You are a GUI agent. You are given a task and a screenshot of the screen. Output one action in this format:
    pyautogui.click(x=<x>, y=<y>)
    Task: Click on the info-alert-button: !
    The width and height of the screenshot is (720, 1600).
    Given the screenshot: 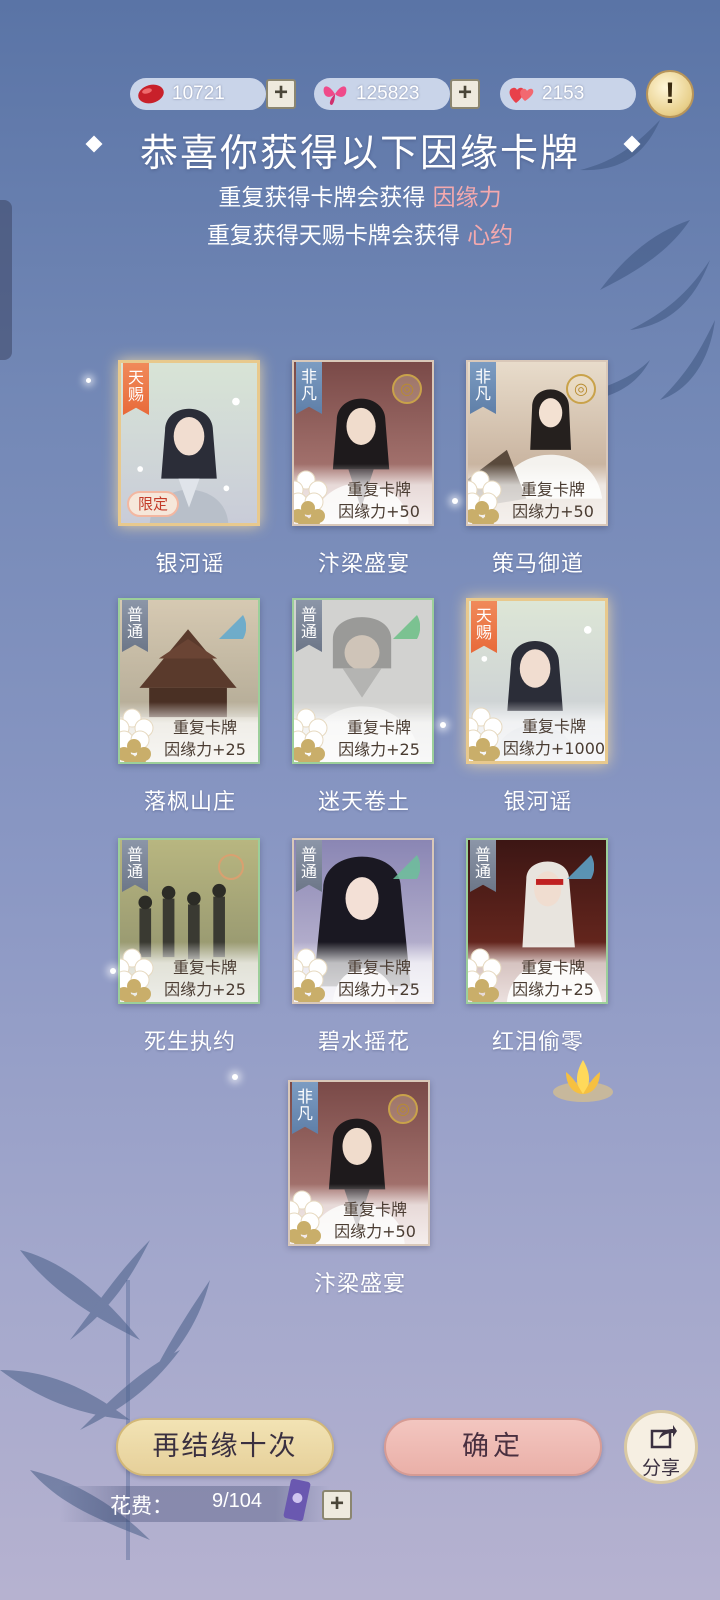 What is the action you would take?
    pyautogui.click(x=670, y=94)
    